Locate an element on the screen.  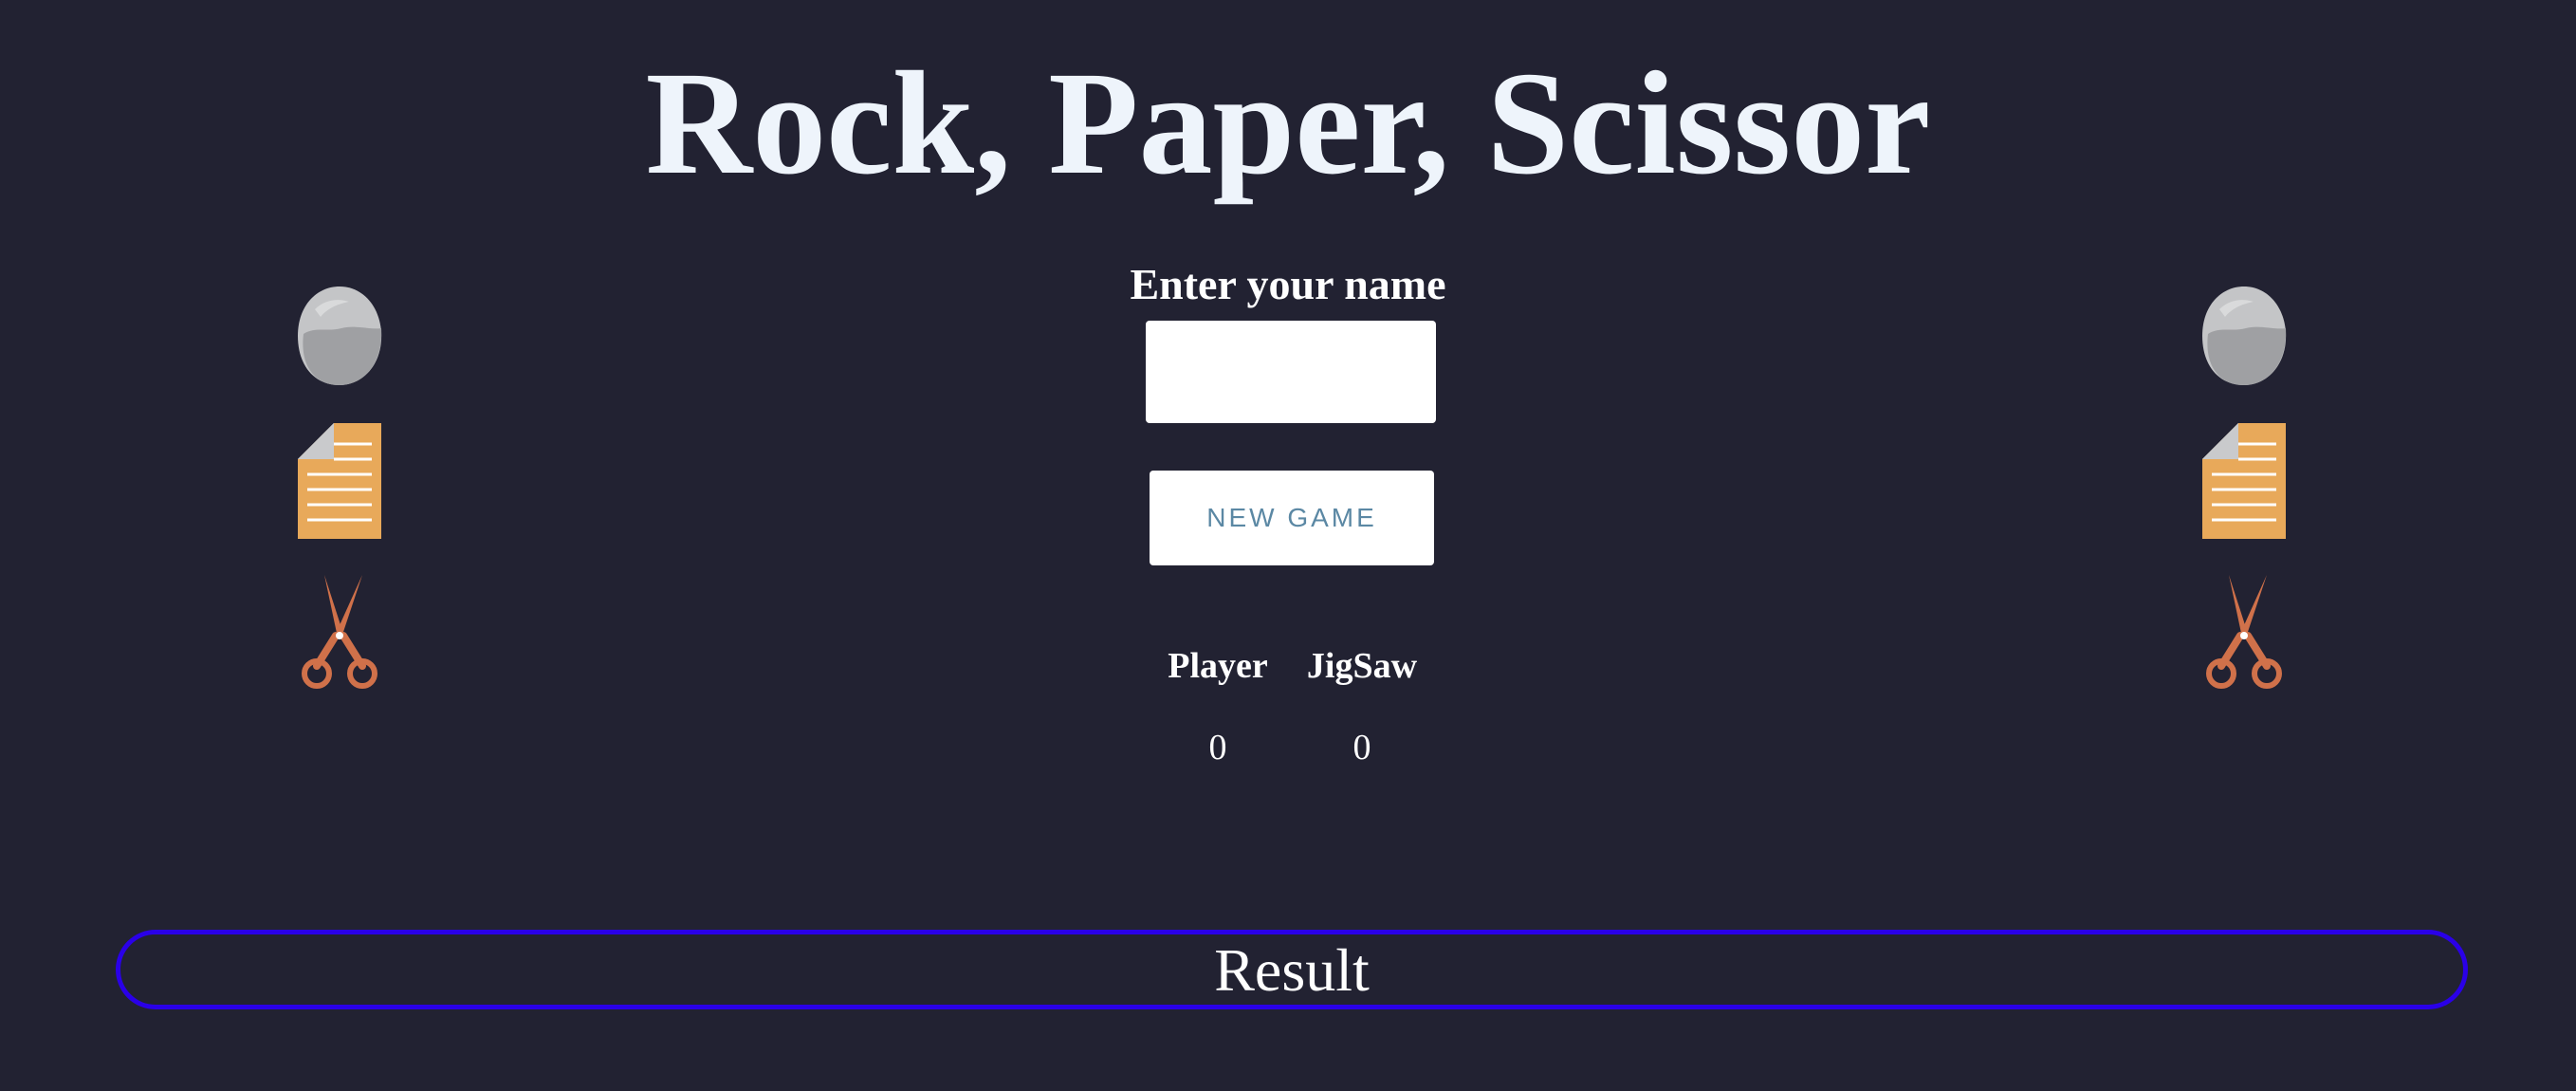
result-text: Result is located at coordinates (1292, 970).